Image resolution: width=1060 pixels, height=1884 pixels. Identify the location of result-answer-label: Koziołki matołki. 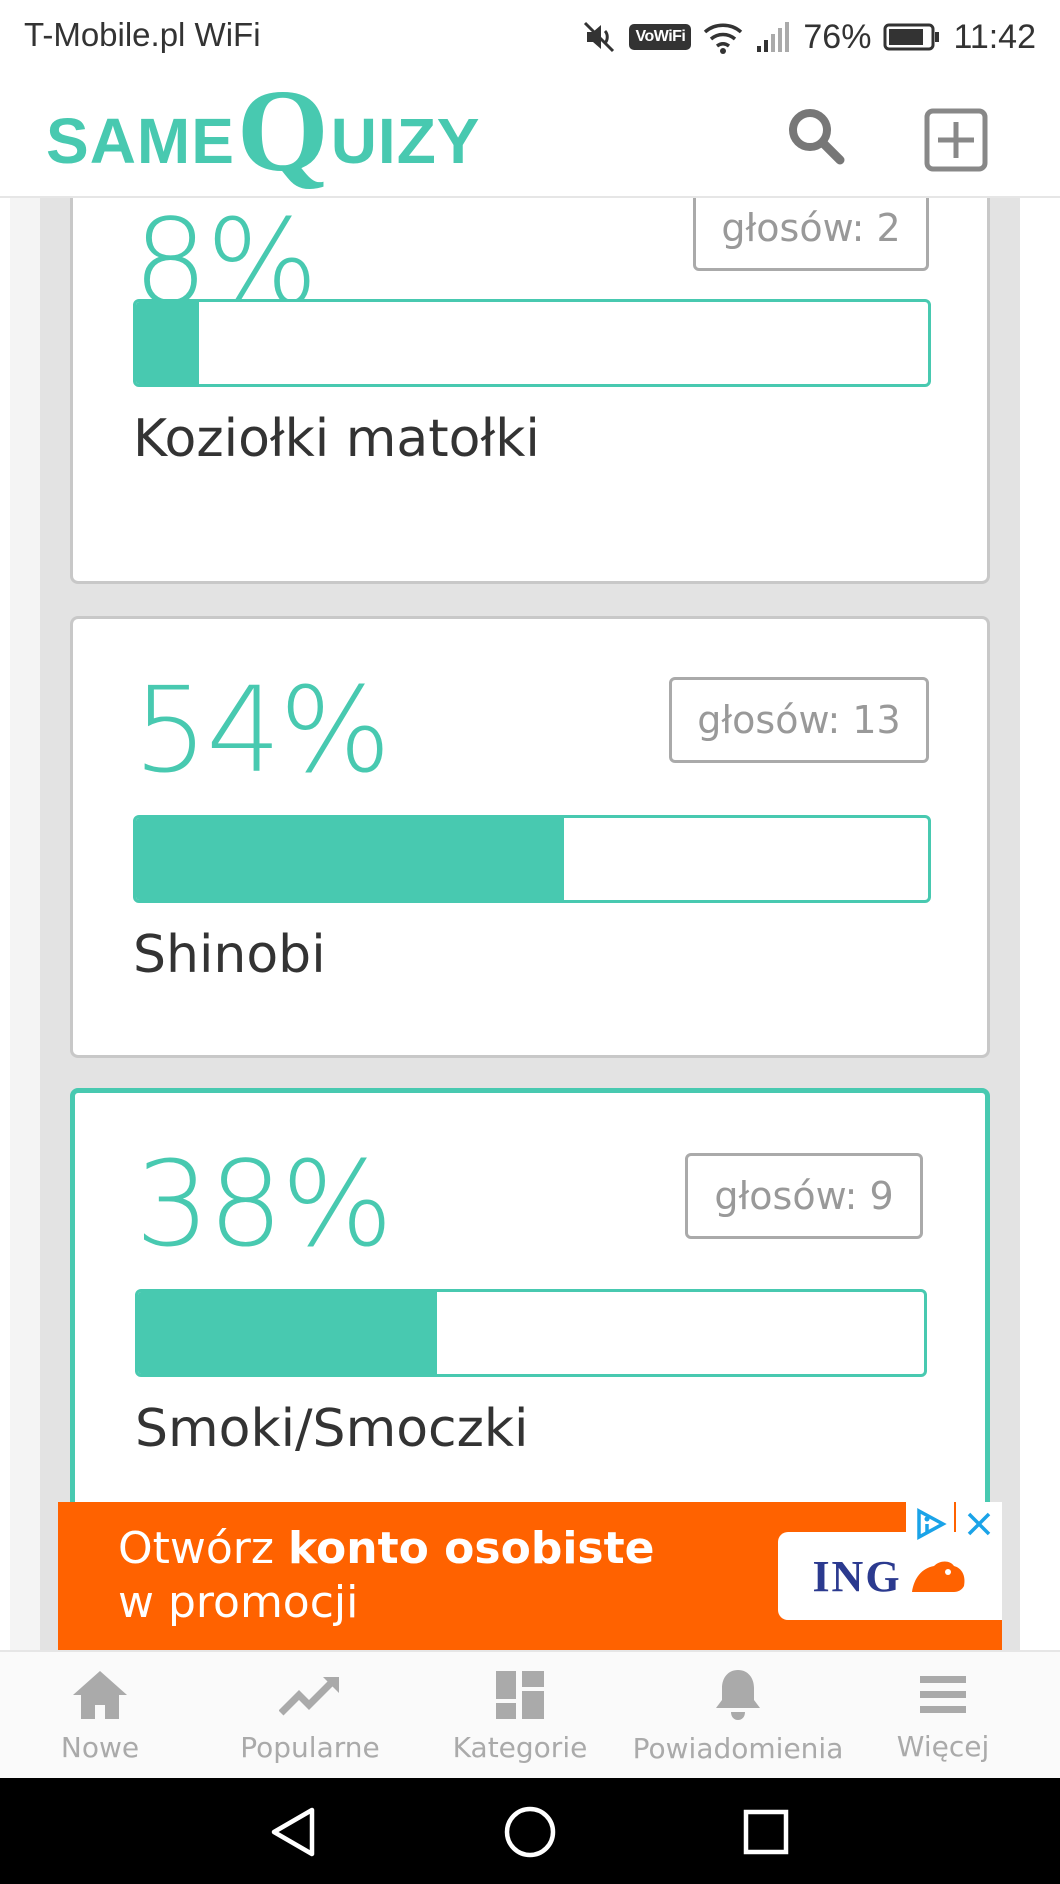
(336, 439).